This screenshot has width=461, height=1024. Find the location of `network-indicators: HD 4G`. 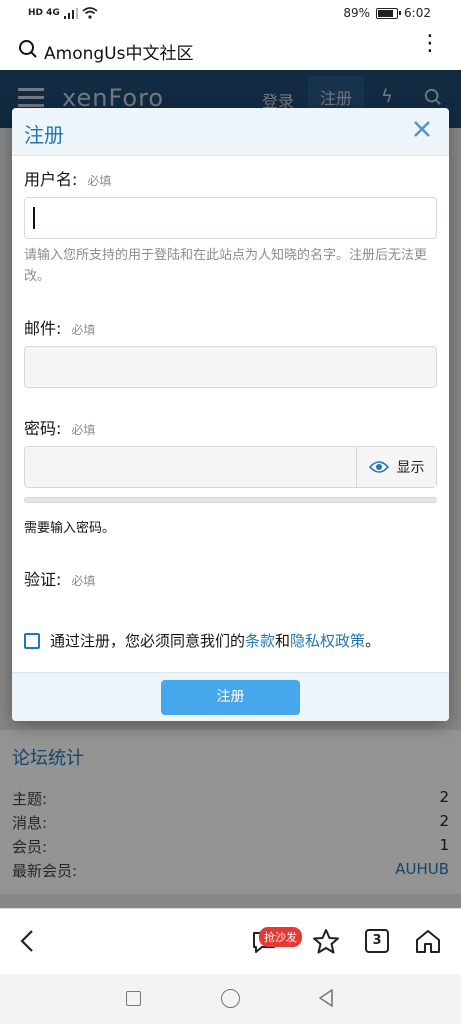

network-indicators: HD 4G is located at coordinates (63, 13).